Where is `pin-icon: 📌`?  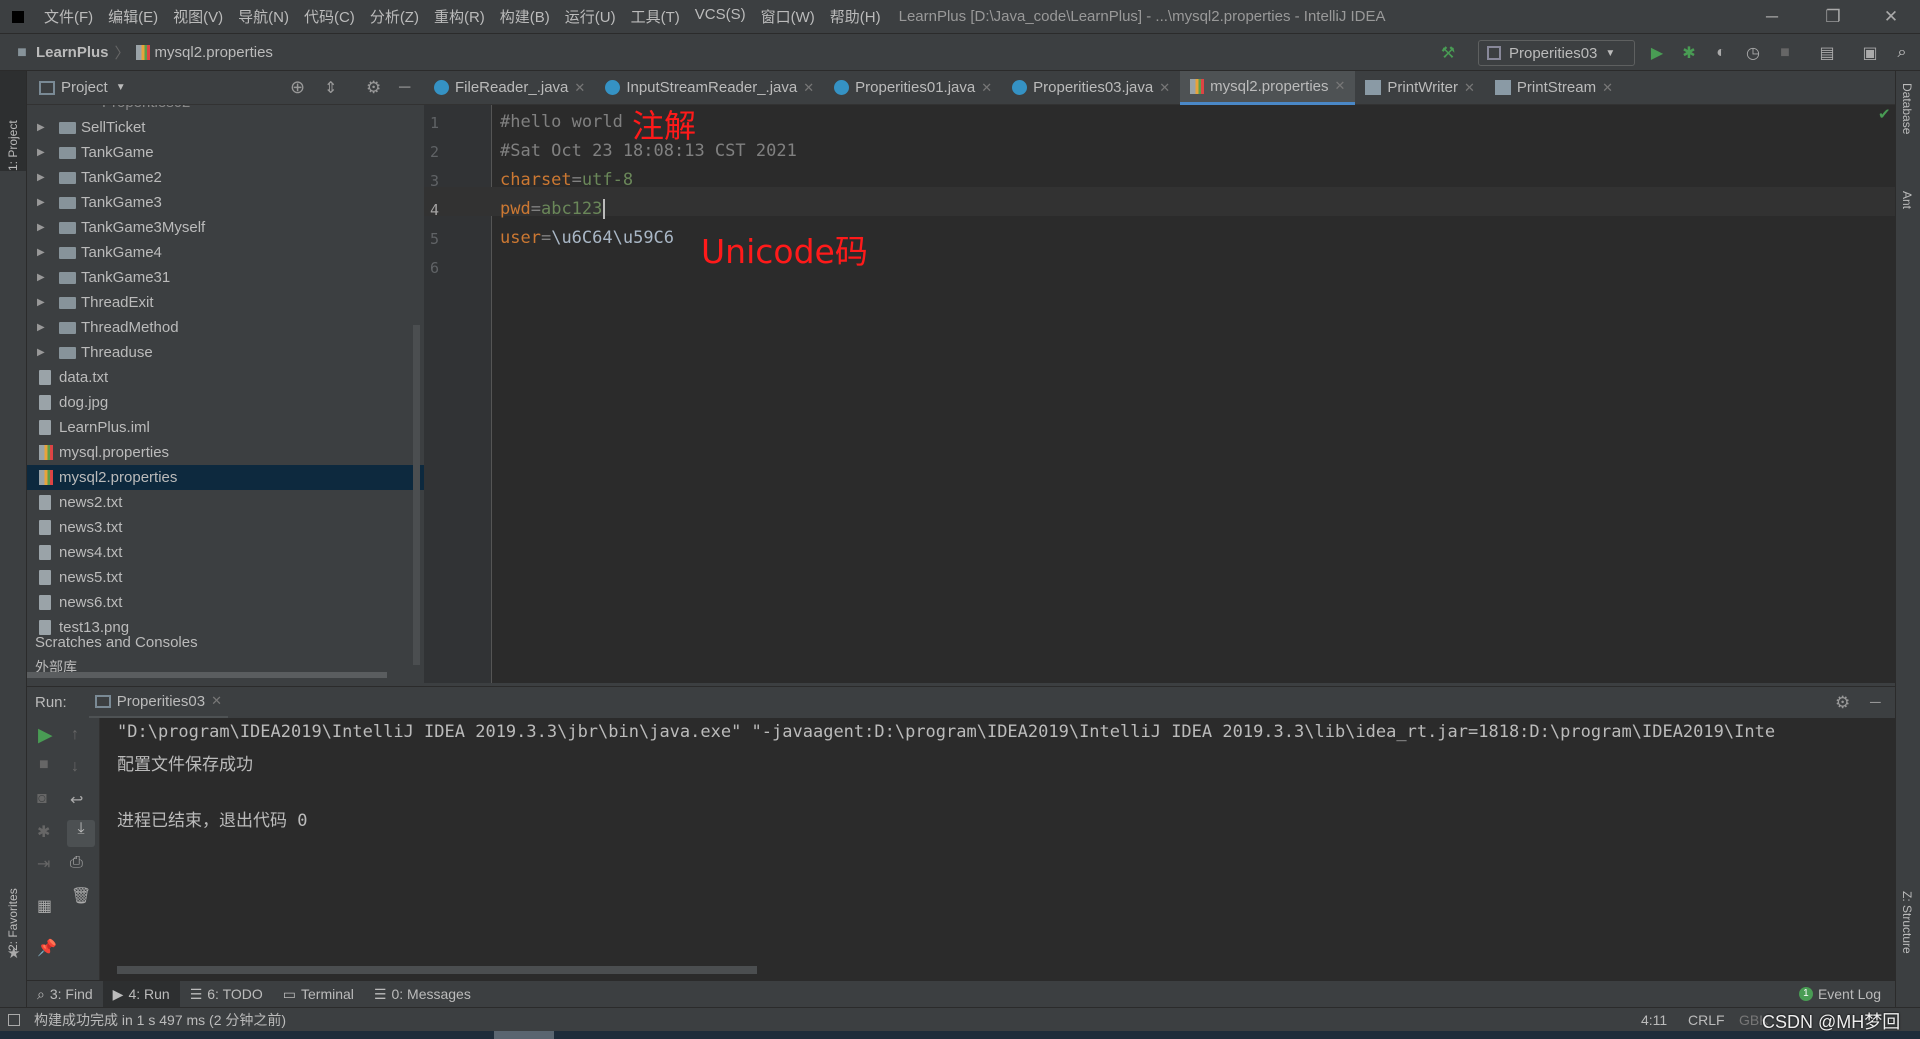
pin-icon: 📌 is located at coordinates (47, 948).